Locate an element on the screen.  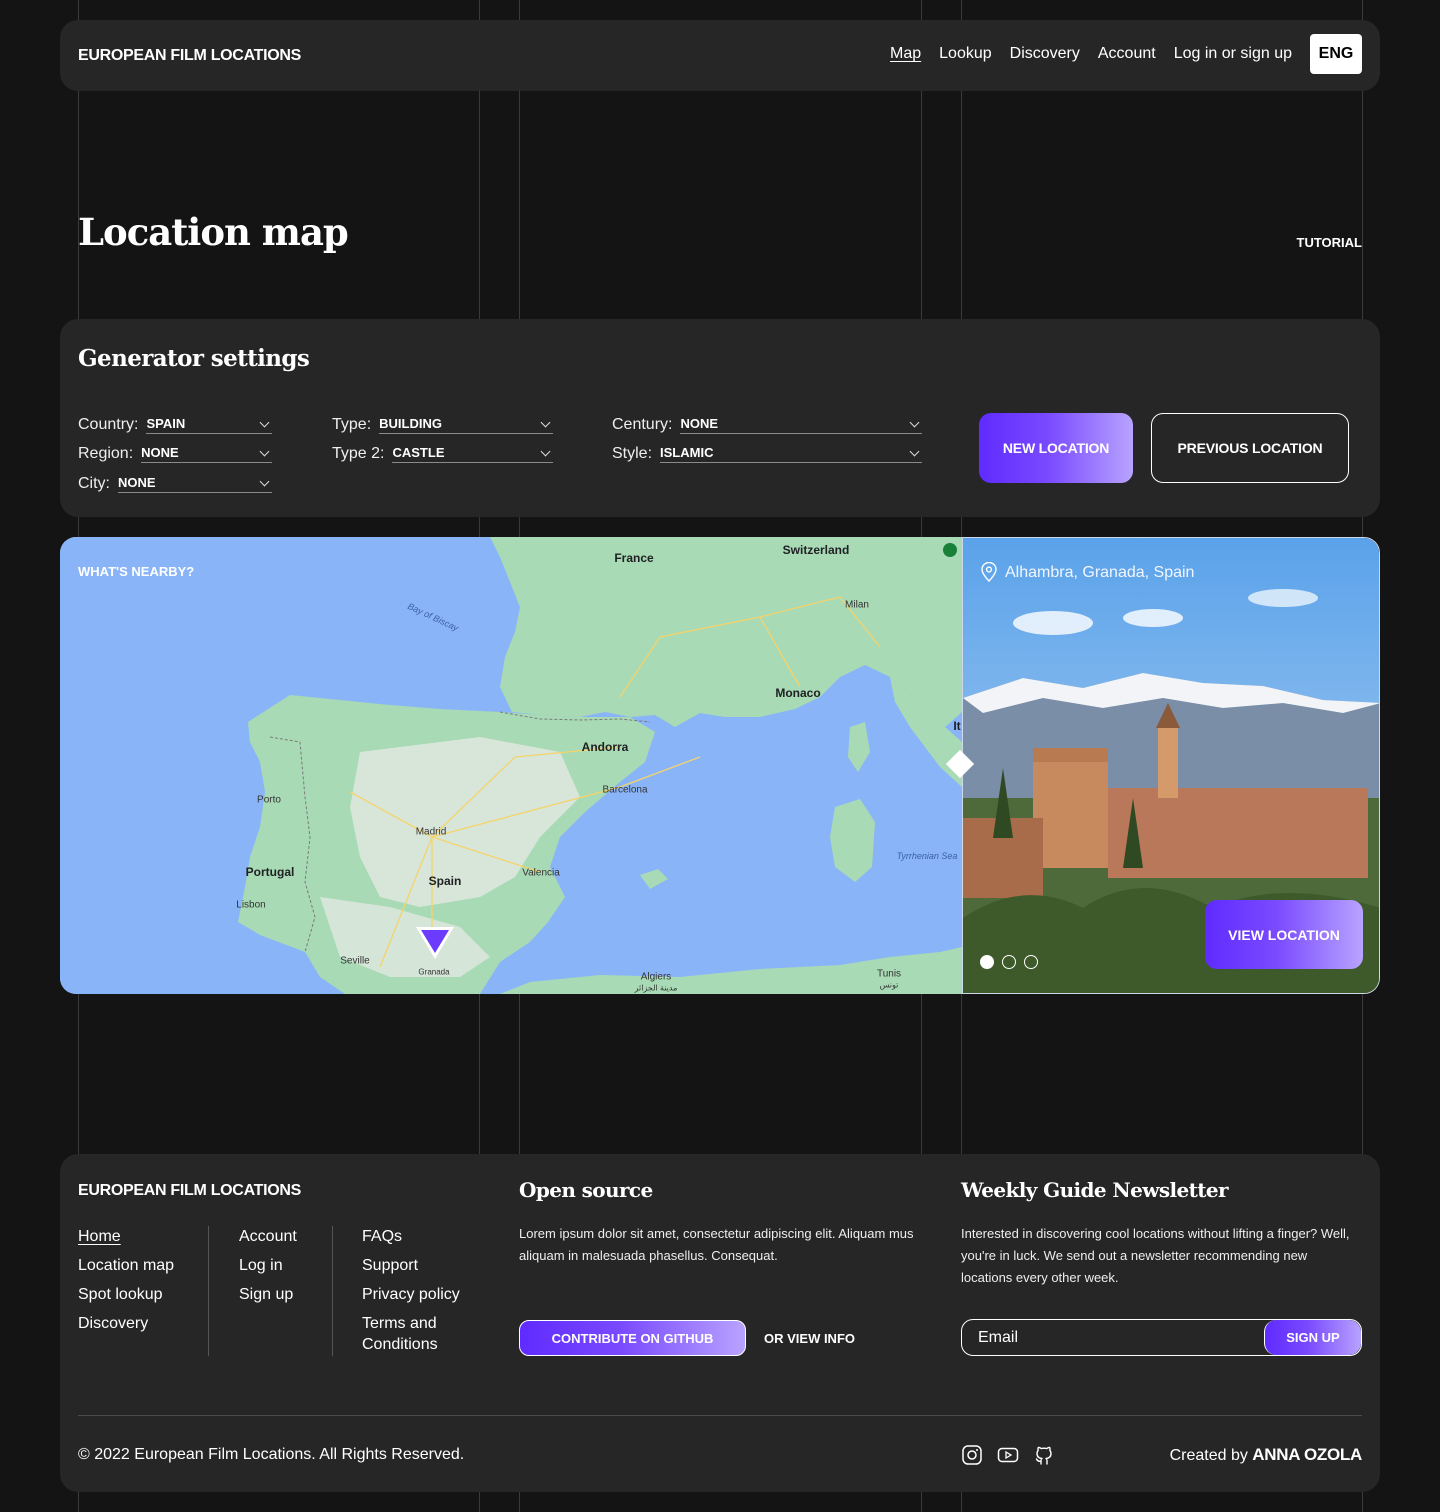
country-label: Country: is located at coordinates (108, 424).